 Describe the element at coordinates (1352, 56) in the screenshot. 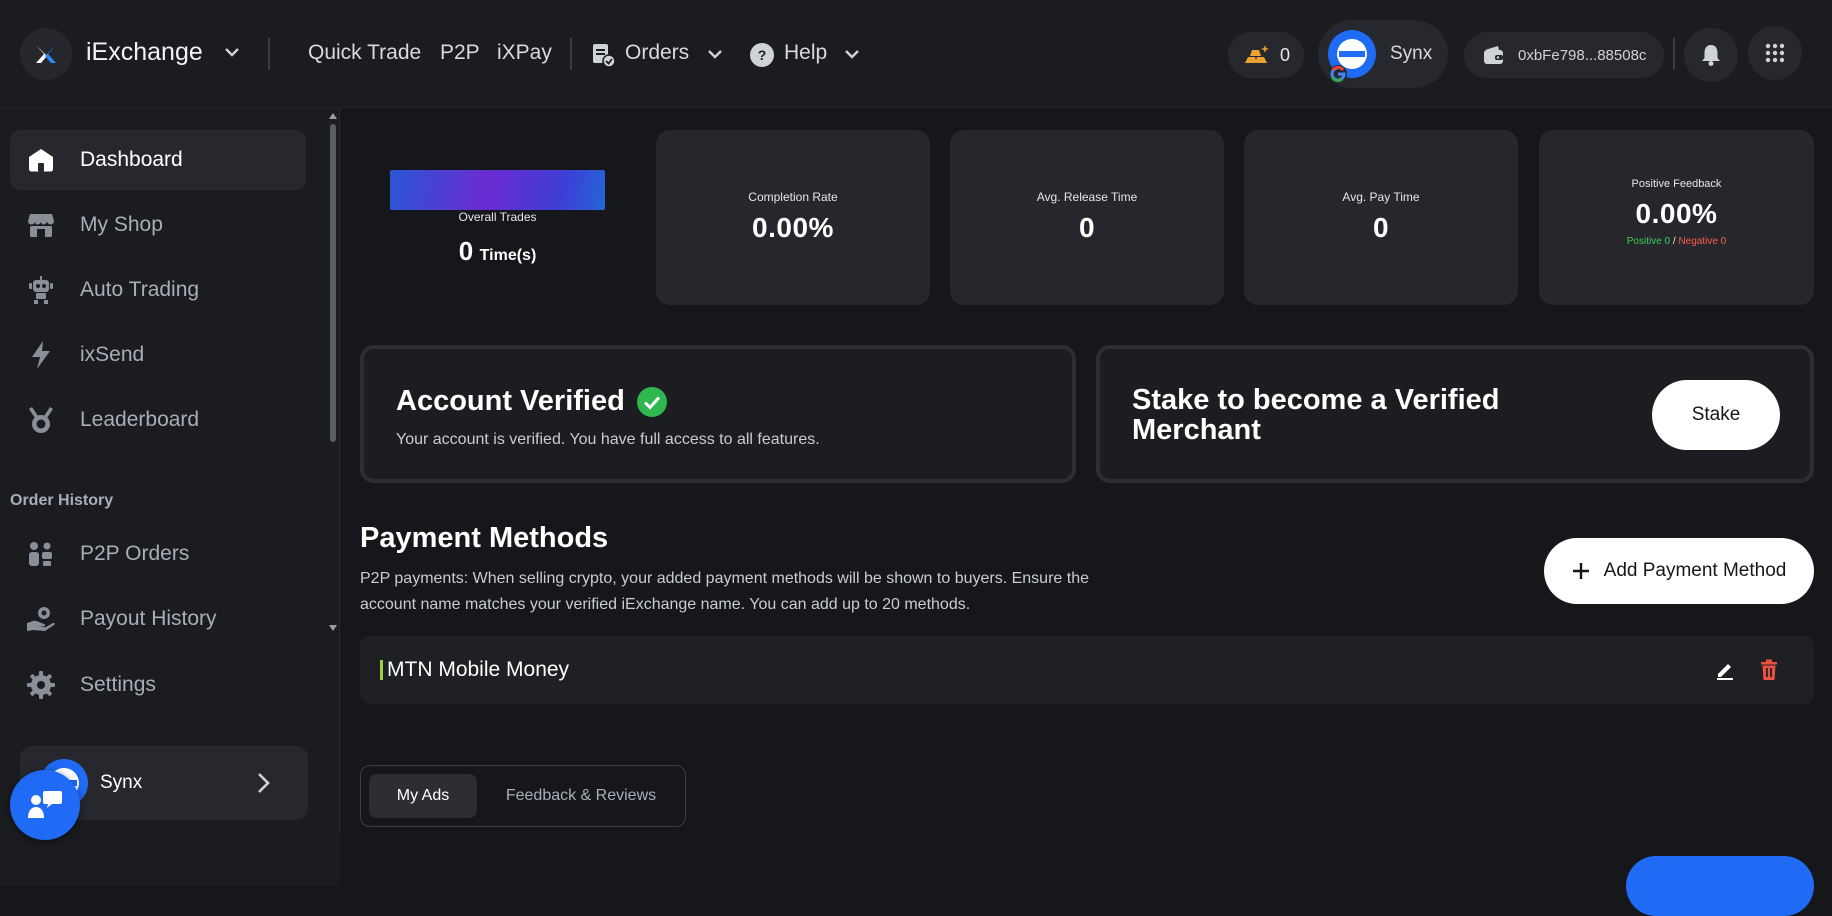

I see `avatar` at that location.